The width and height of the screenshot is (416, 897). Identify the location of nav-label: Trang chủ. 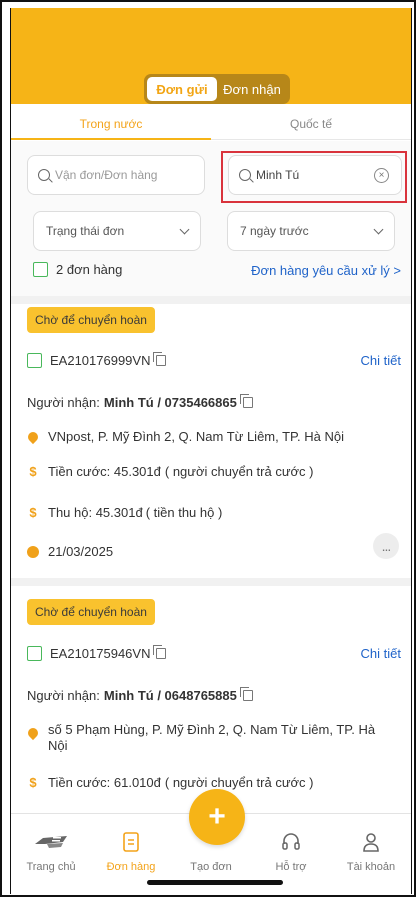
(51, 867).